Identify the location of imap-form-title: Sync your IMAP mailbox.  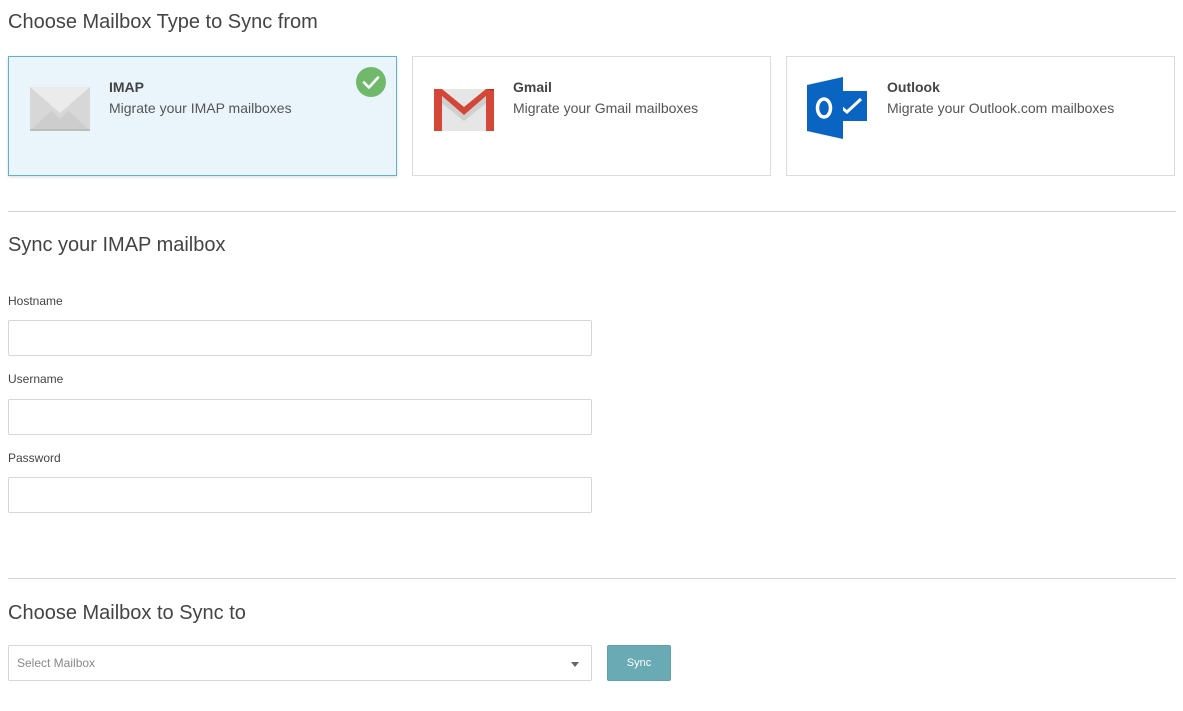
(117, 245).